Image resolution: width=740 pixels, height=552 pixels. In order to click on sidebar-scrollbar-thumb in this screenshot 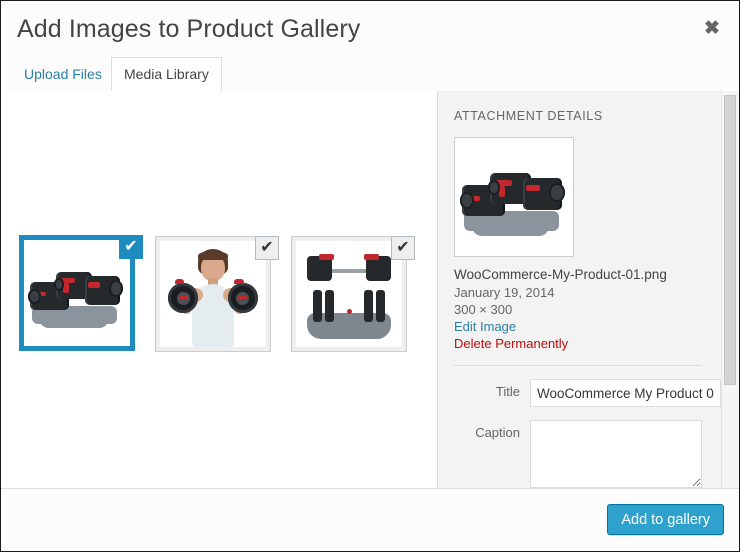, I will do `click(730, 240)`.